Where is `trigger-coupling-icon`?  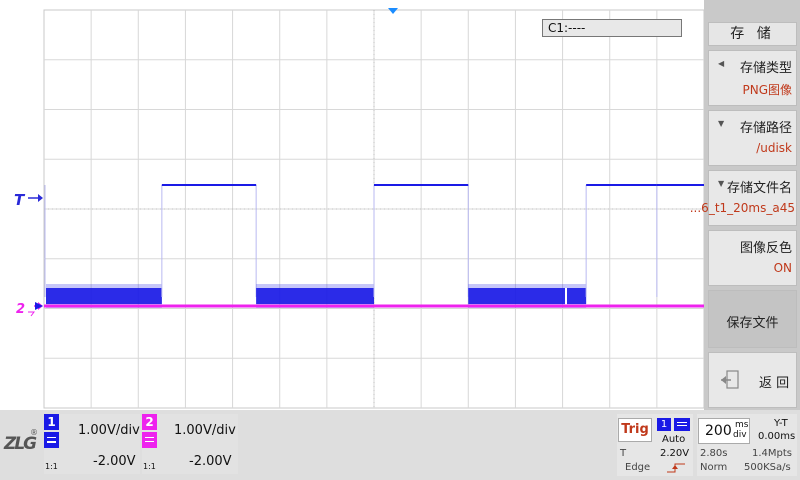
trigger-coupling-icon is located at coordinates (682, 424).